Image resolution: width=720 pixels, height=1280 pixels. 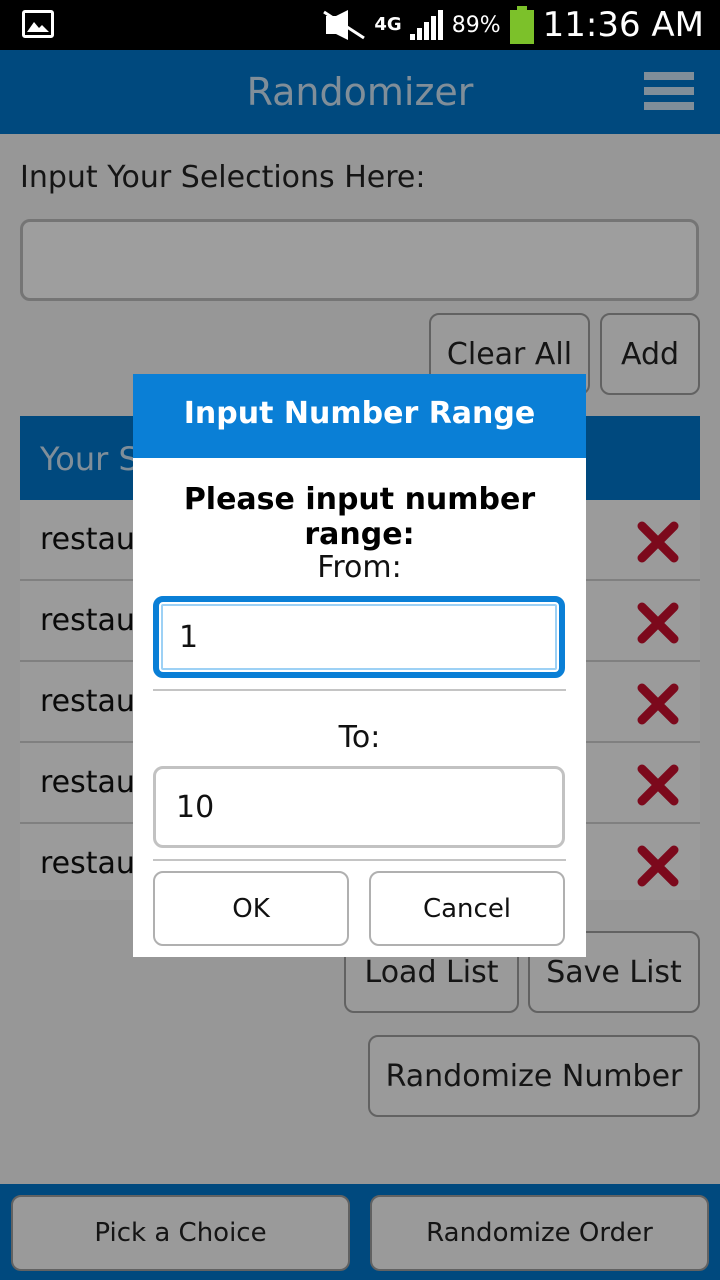 I want to click on clock: 11:36 AM, so click(x=623, y=25).